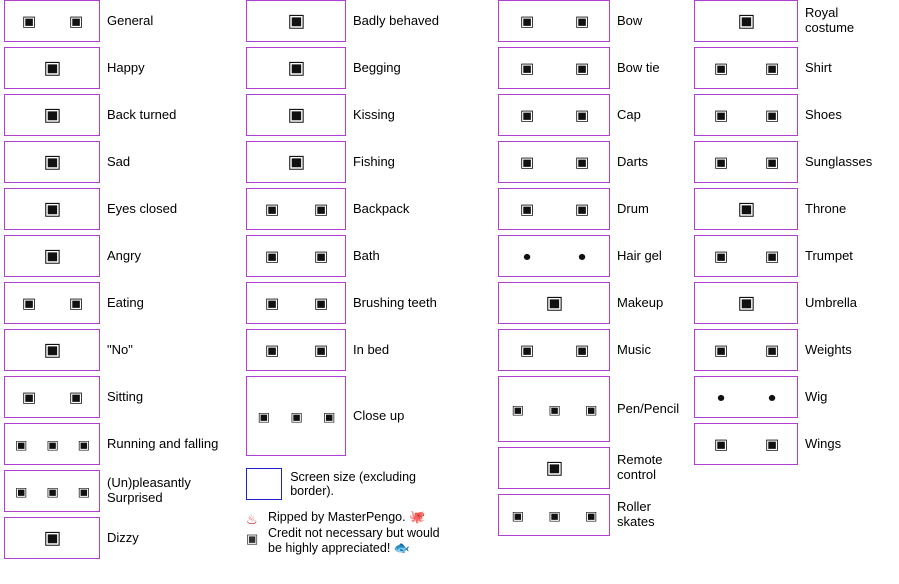 The image size is (899, 584). What do you see at coordinates (598, 350) in the screenshot?
I see `sprite-row: ▣ ▣ Music` at bounding box center [598, 350].